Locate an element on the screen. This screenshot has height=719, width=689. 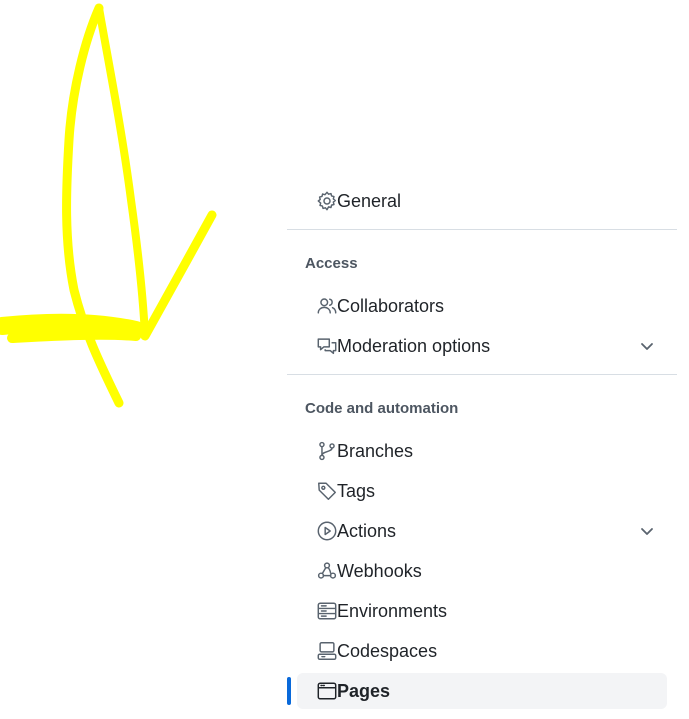
sidebar-item-collaborators: Collaborators is located at coordinates (482, 306).